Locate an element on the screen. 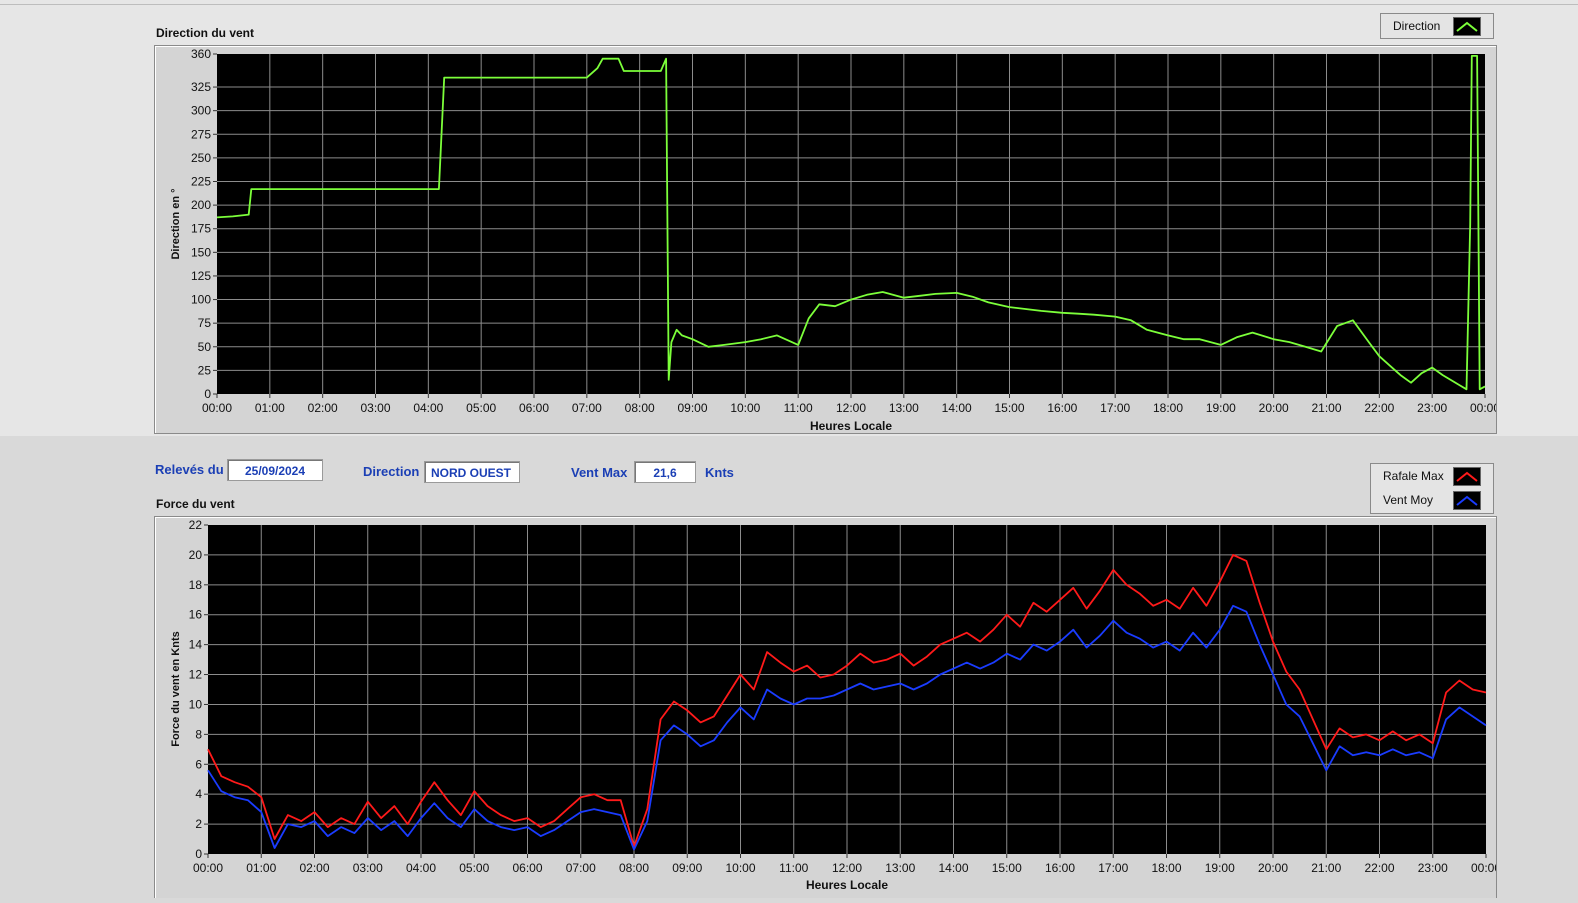 The width and height of the screenshot is (1578, 903). legend-label-vent-moy: Vent Moy is located at coordinates (1408, 500).